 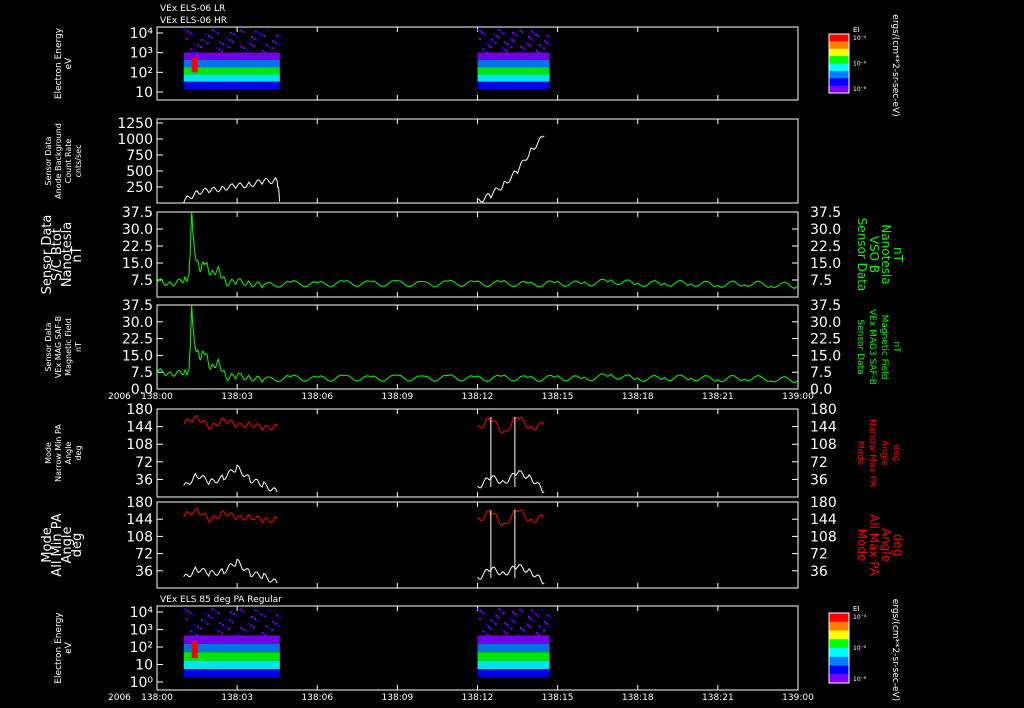 I want to click on y-axis-label-right: Sensor Data, so click(x=860, y=346).